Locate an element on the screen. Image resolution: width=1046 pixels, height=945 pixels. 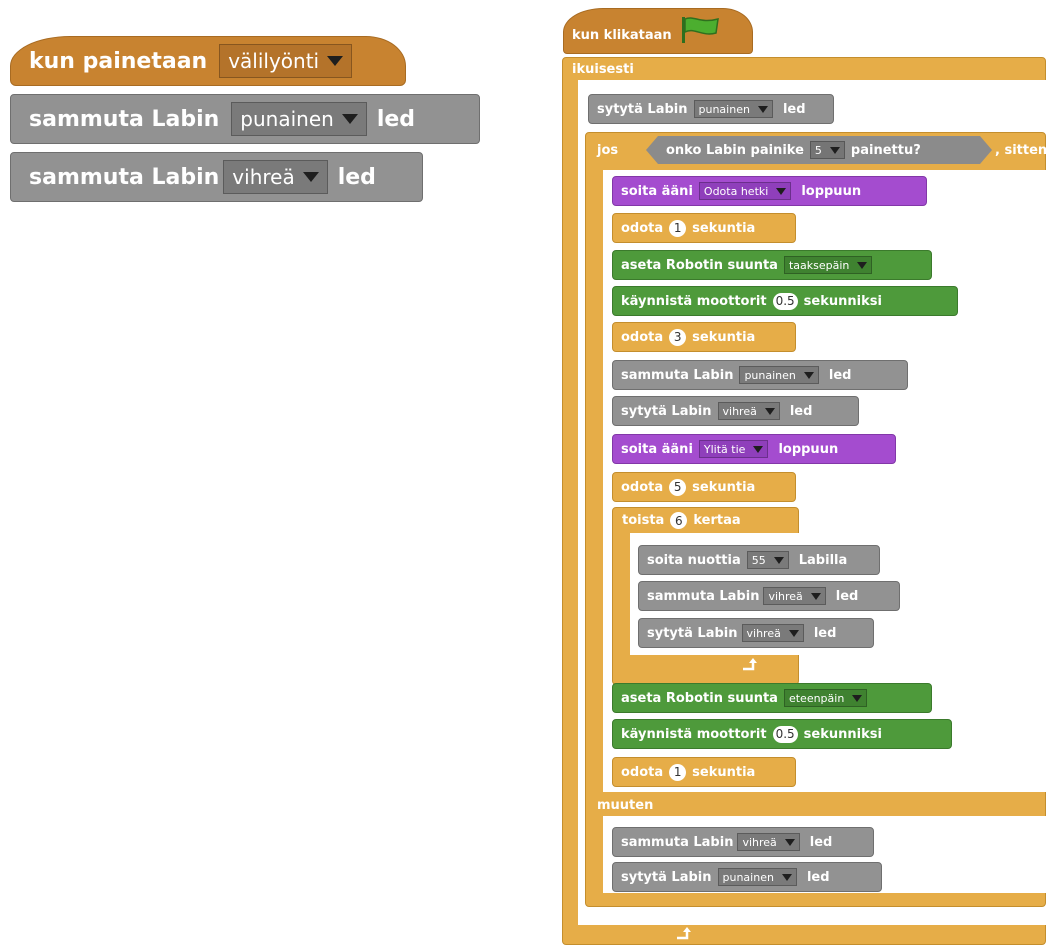
sound-dropdown: Odota hetki is located at coordinates (745, 191).